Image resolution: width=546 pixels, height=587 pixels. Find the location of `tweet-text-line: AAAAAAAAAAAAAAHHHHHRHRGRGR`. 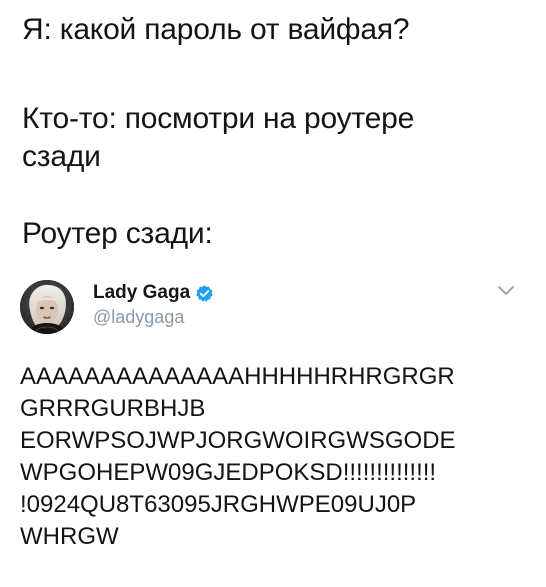

tweet-text-line: AAAAAAAAAAAAAAHHHHHRHRGRGR is located at coordinates (237, 376).